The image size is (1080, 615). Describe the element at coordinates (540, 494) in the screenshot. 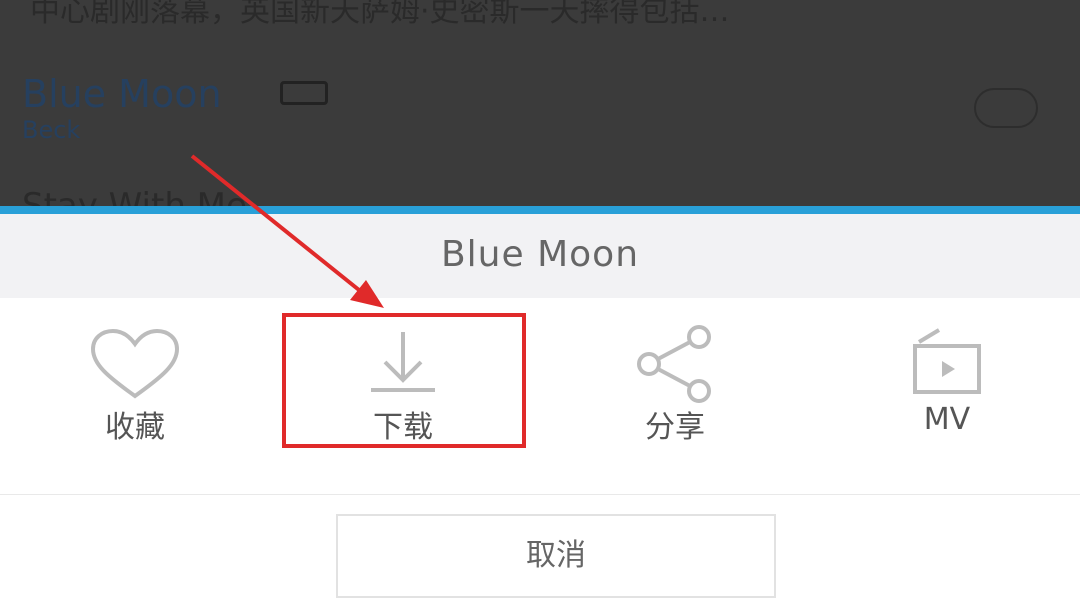

I see `divider` at that location.